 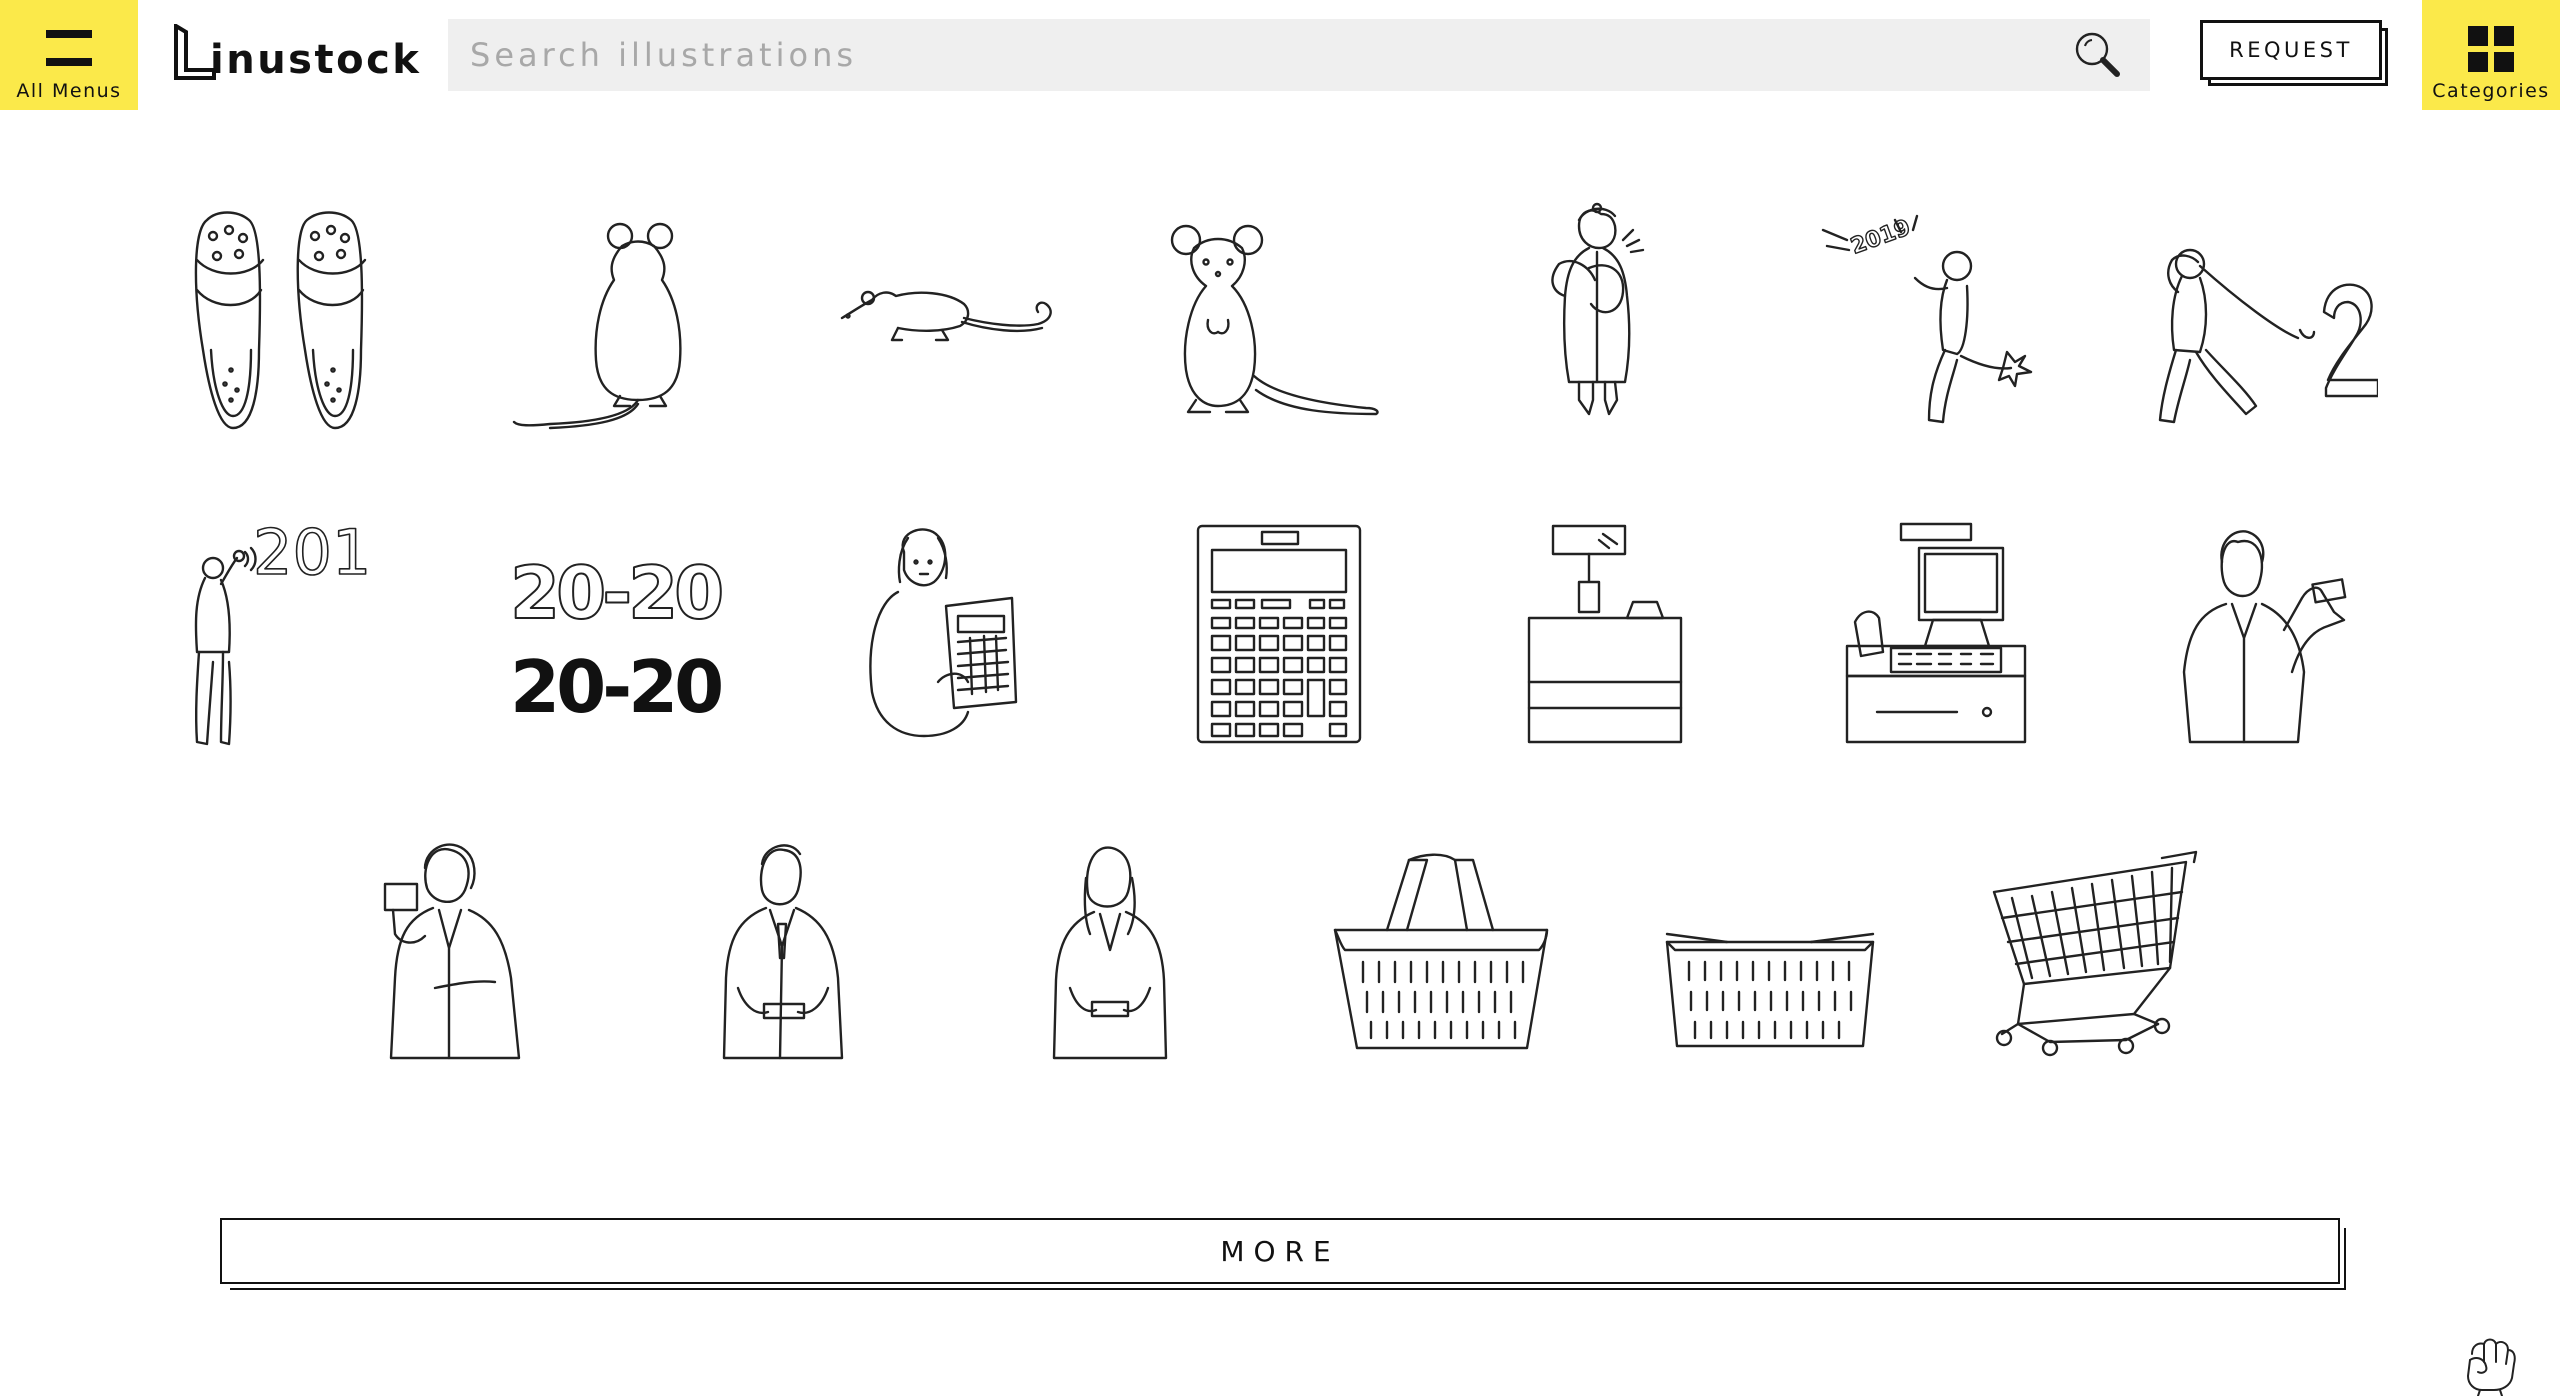 I want to click on illustration-mouse-back, so click(x=625, y=315).